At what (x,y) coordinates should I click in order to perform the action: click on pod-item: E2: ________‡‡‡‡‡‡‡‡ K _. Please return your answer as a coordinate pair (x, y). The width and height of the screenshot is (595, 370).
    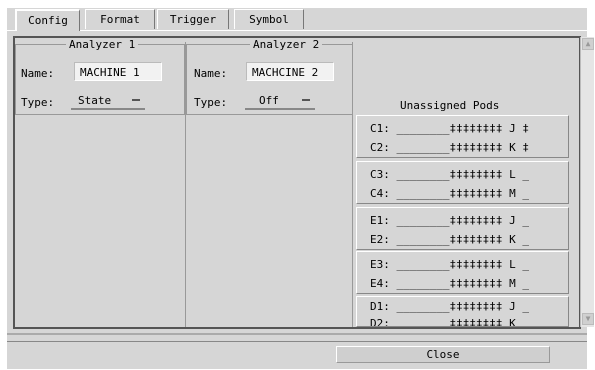
    Looking at the image, I should click on (449, 239).